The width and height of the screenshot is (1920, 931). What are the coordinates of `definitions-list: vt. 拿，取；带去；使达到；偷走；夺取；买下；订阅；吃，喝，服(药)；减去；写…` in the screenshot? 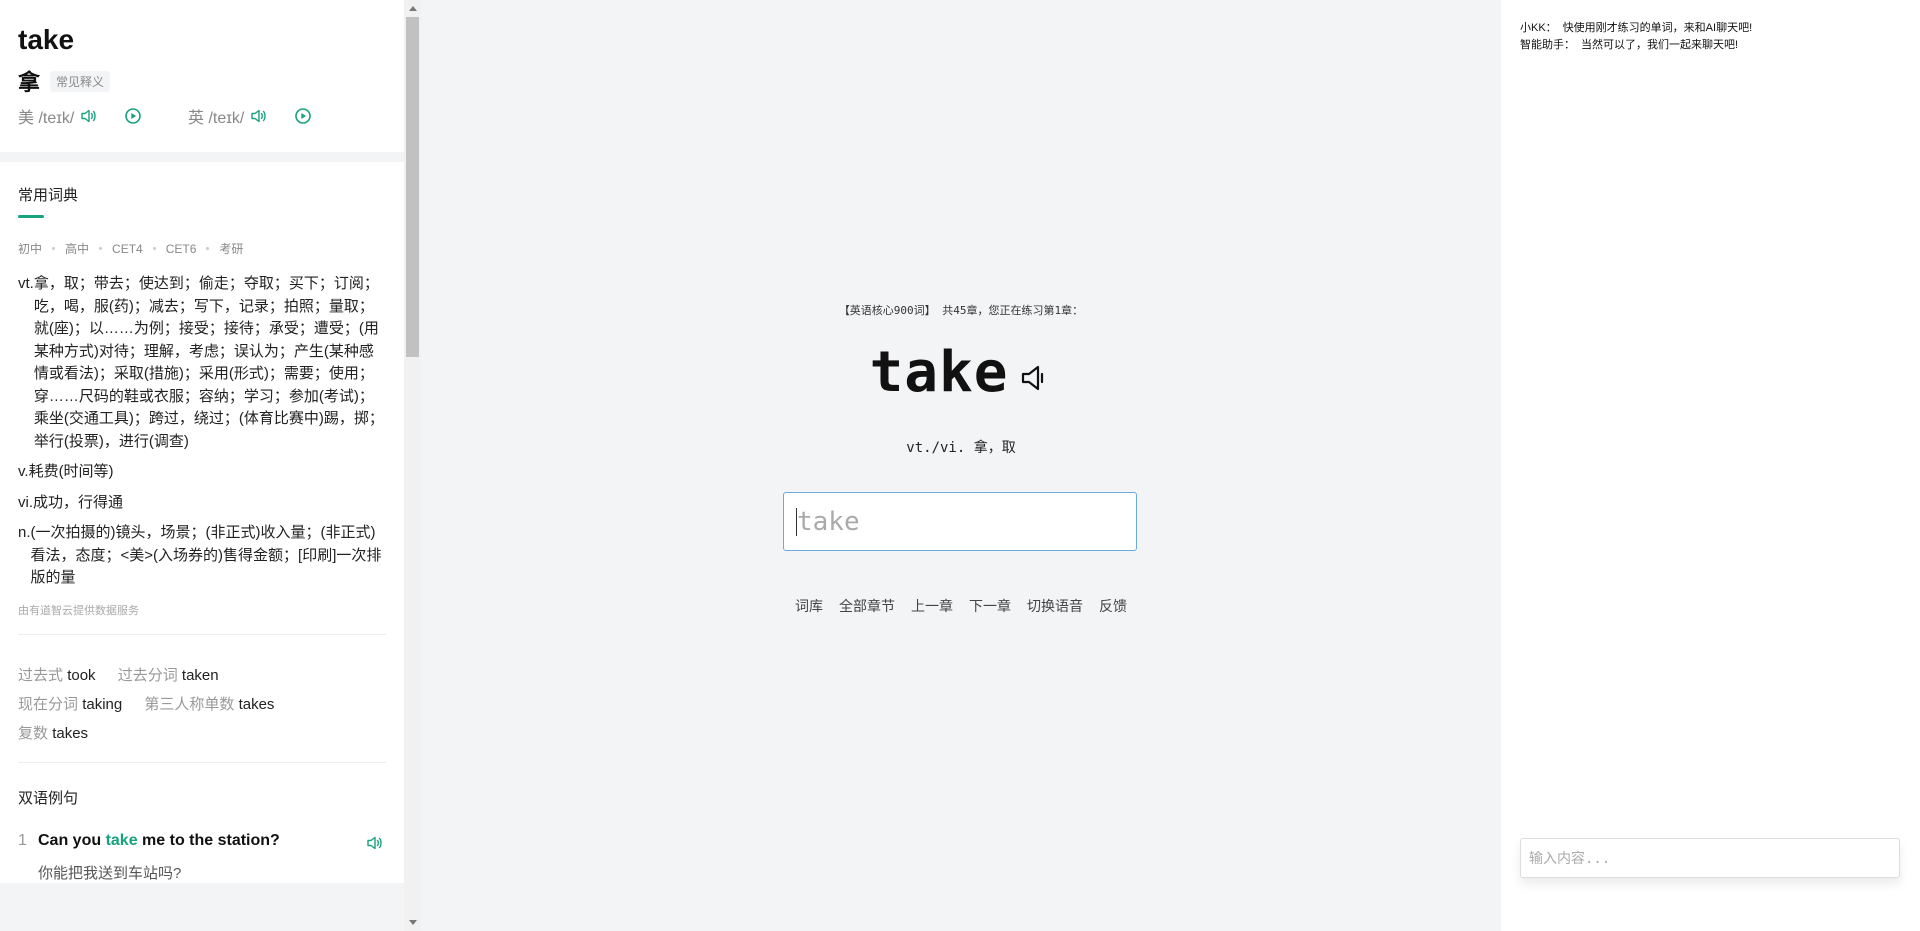 It's located at (202, 431).